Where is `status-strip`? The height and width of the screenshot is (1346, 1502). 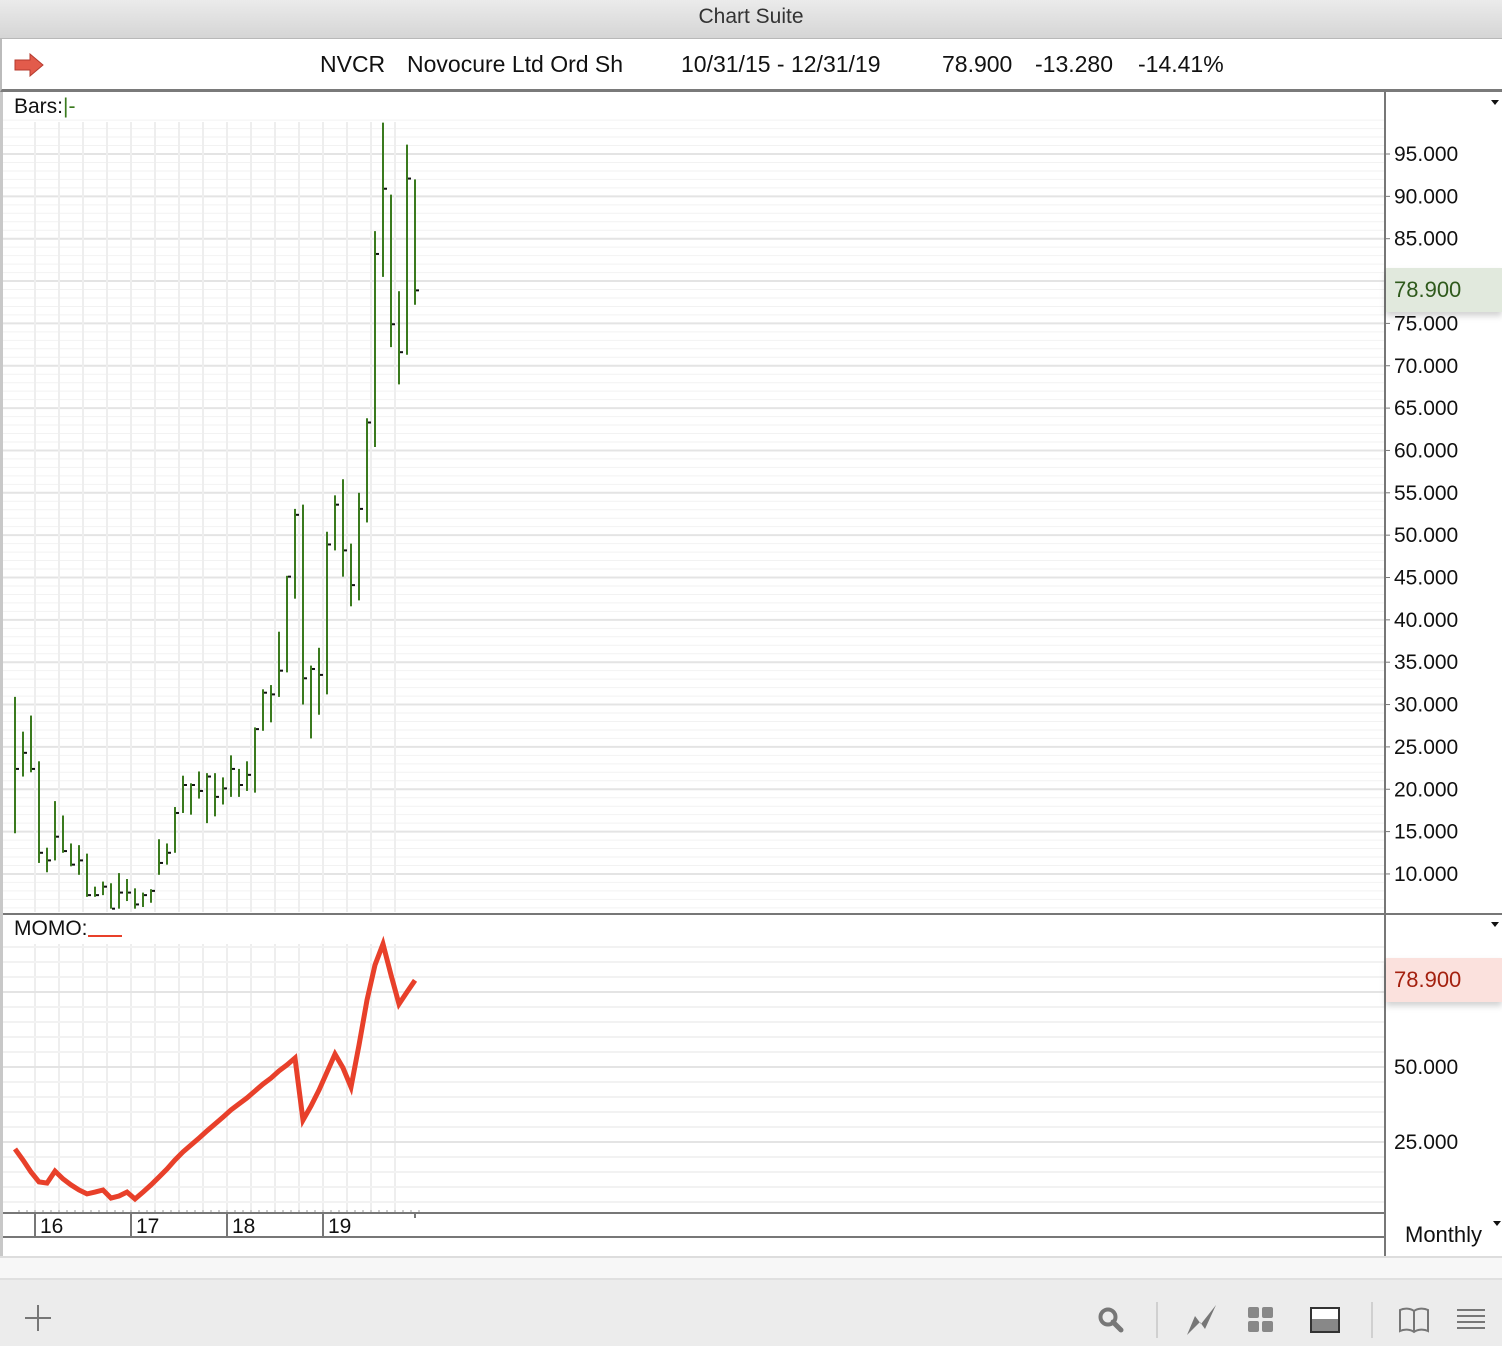
status-strip is located at coordinates (751, 1269).